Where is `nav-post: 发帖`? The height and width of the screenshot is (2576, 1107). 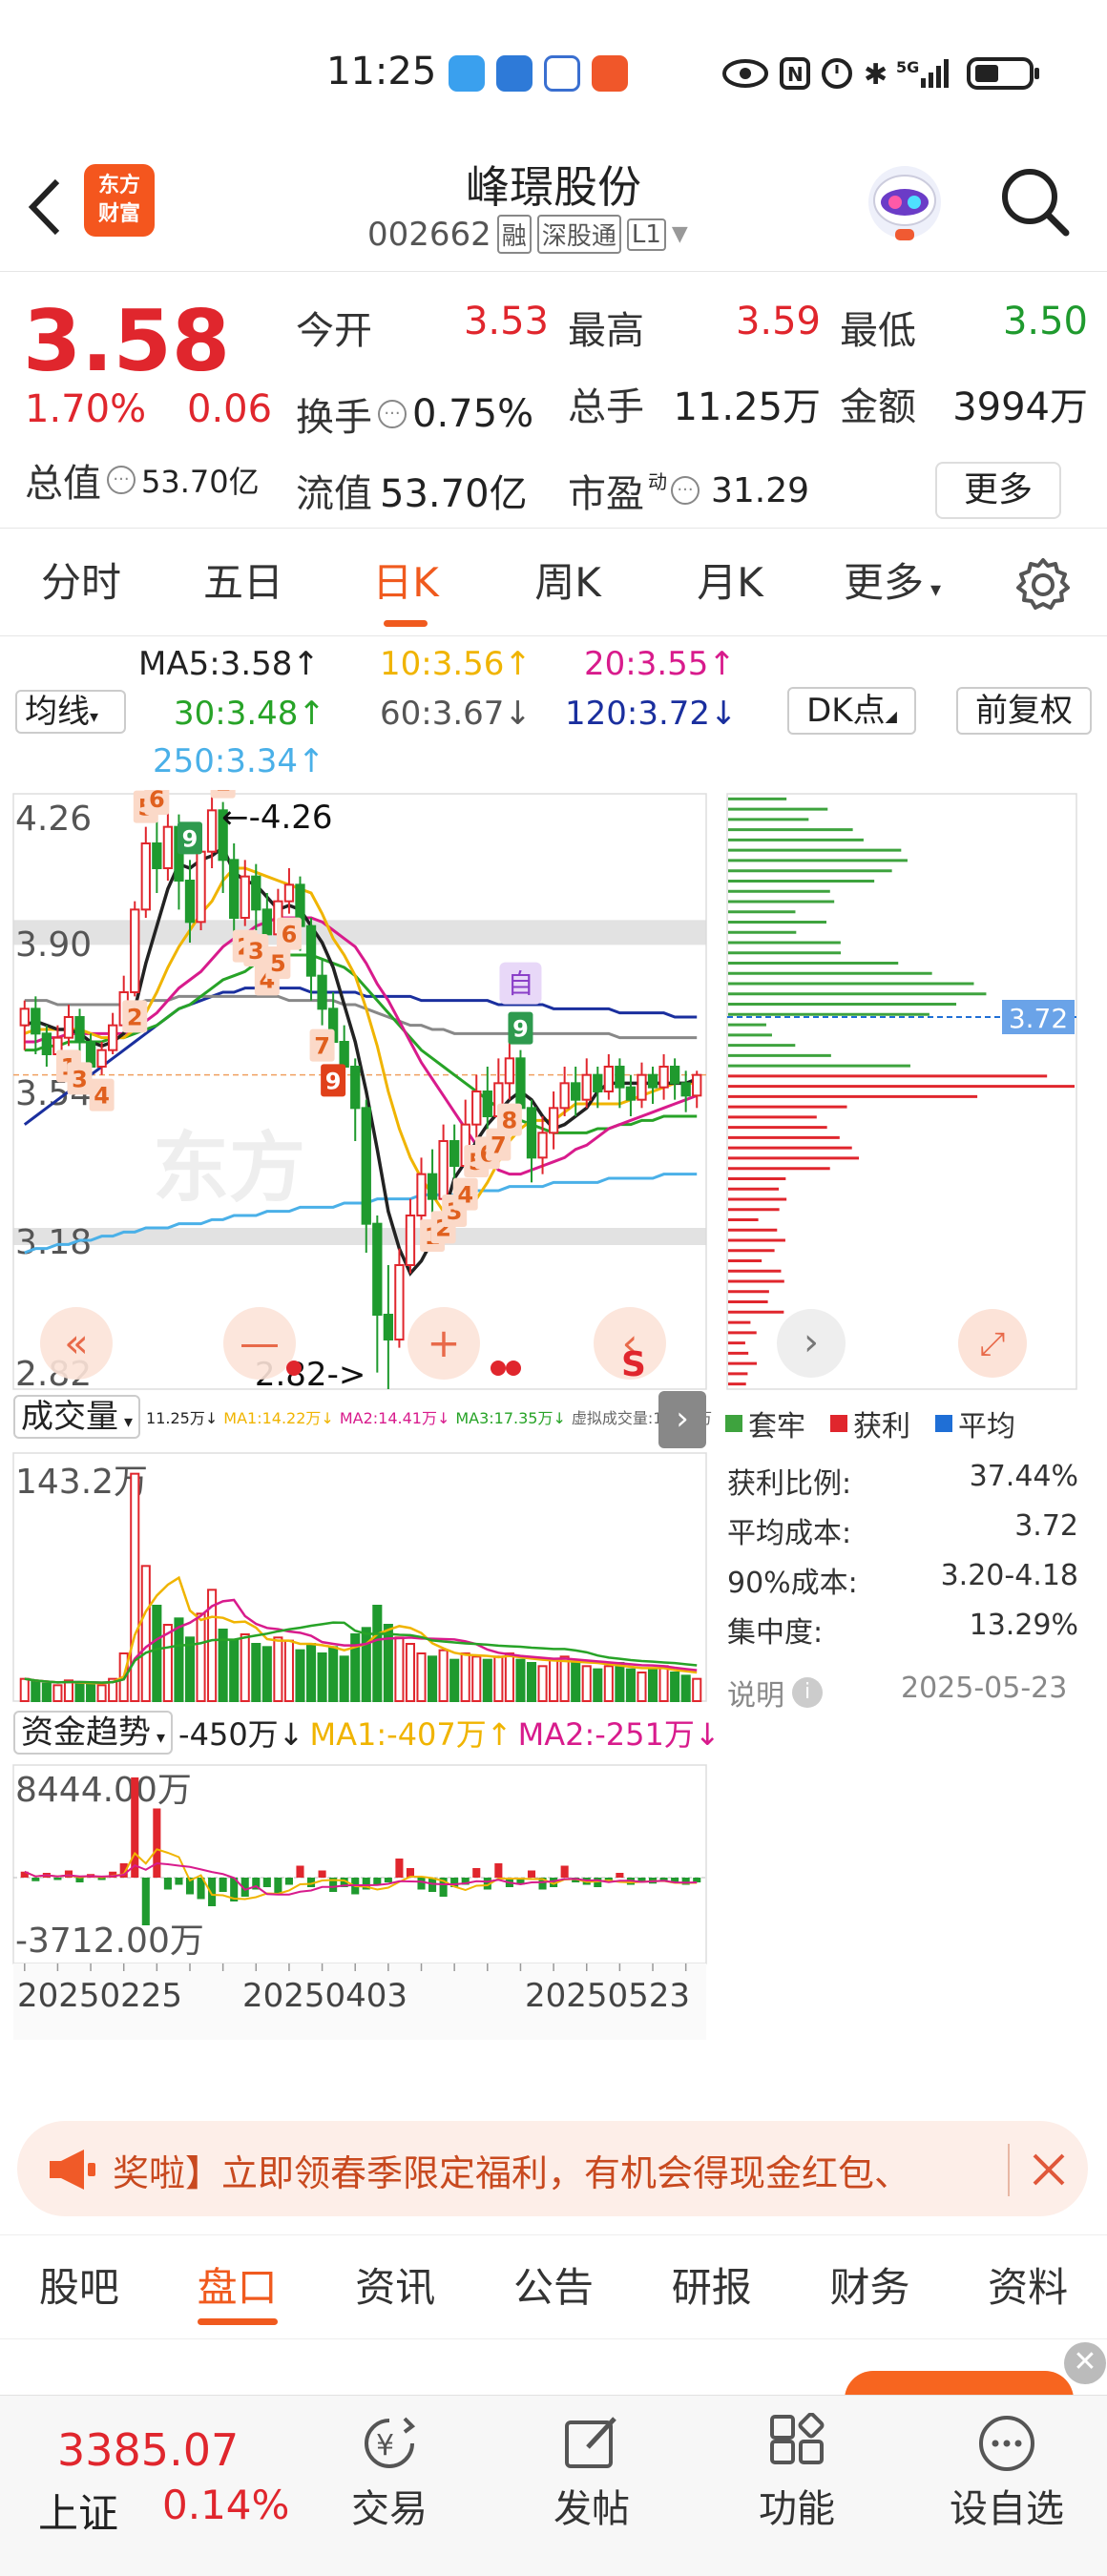 nav-post: 发帖 is located at coordinates (591, 2473).